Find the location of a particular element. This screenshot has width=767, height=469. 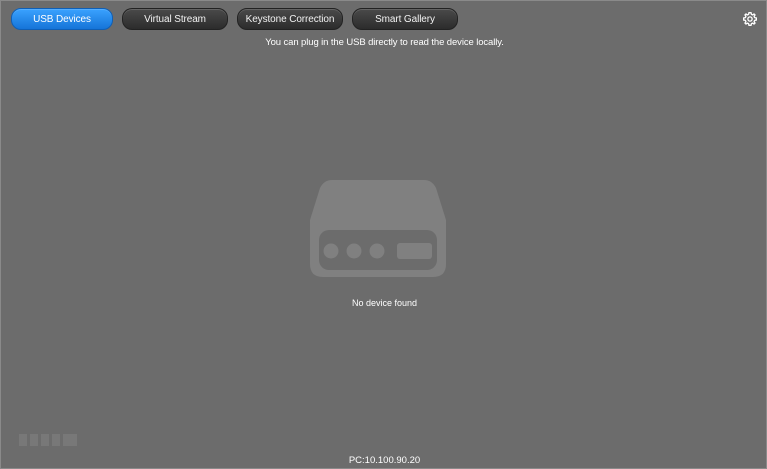

brand-watermark-logo is located at coordinates (48, 440).